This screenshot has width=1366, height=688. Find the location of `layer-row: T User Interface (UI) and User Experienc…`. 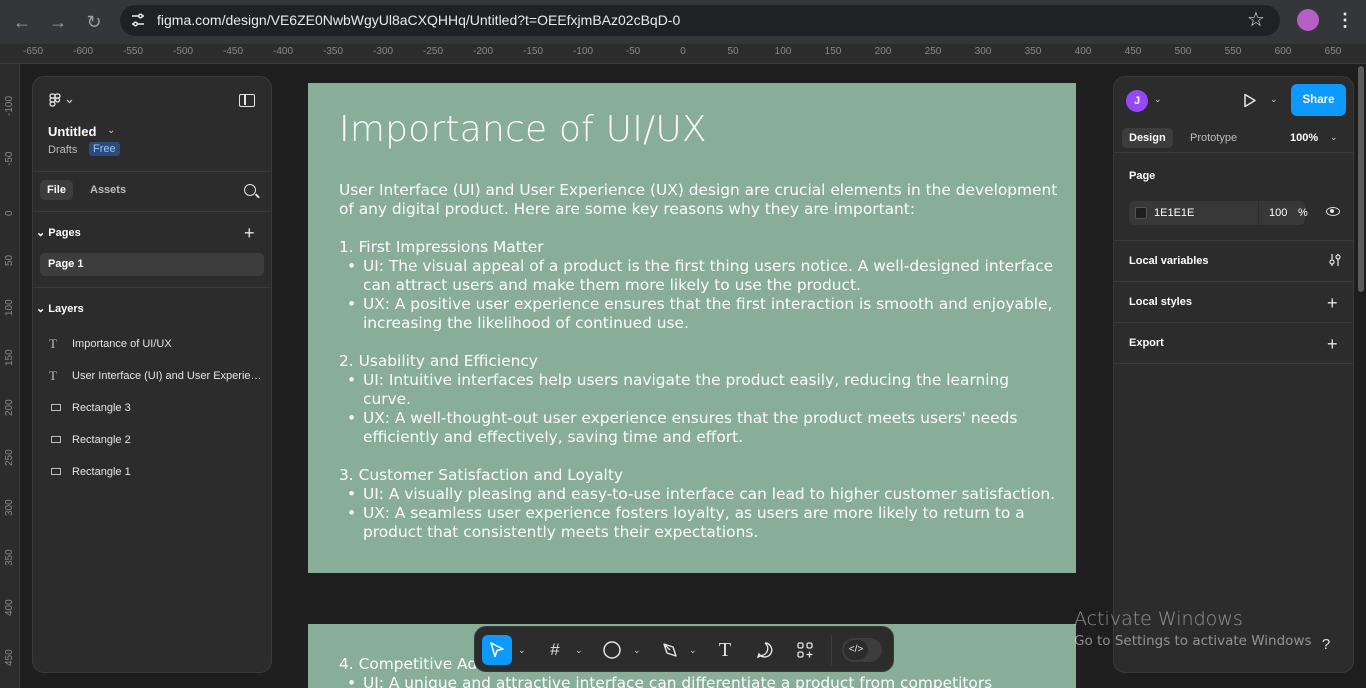

layer-row: T User Interface (UI) and User Experienc… is located at coordinates (156, 378).